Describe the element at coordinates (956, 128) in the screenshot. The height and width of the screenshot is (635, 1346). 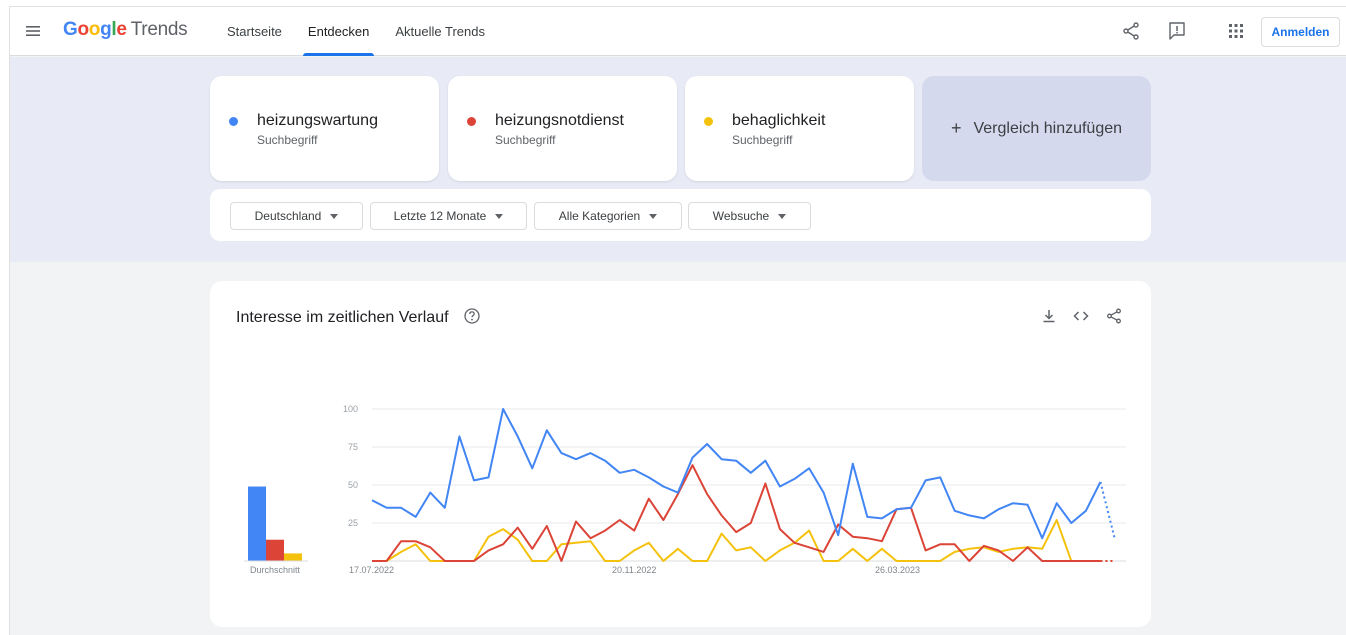
I see `plus-icon: +` at that location.